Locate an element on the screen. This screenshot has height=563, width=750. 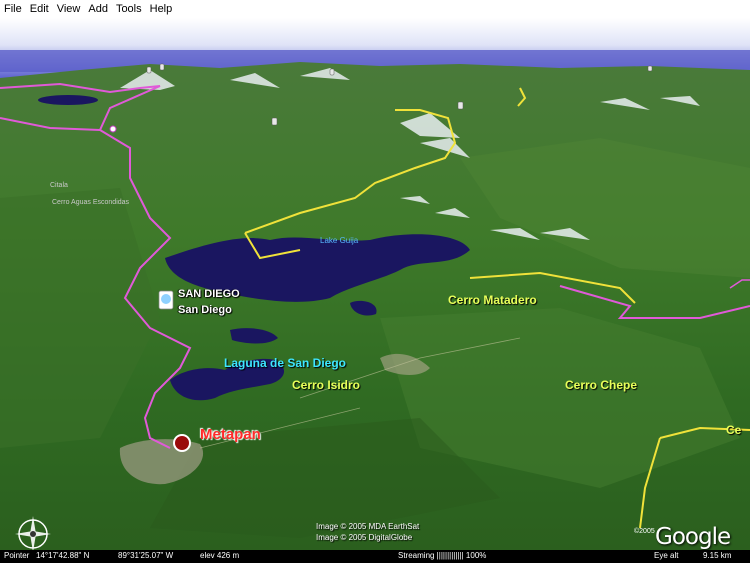
pointer-longitude: 89°31'25.07" W is located at coordinates (146, 555).